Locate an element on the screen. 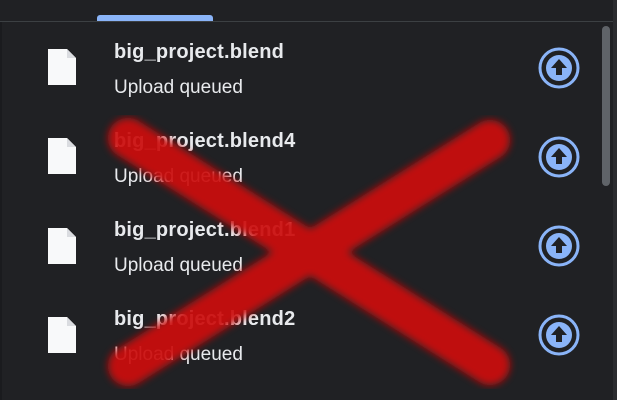 The height and width of the screenshot is (400, 617). file-name: big_project.blend4 is located at coordinates (205, 141).